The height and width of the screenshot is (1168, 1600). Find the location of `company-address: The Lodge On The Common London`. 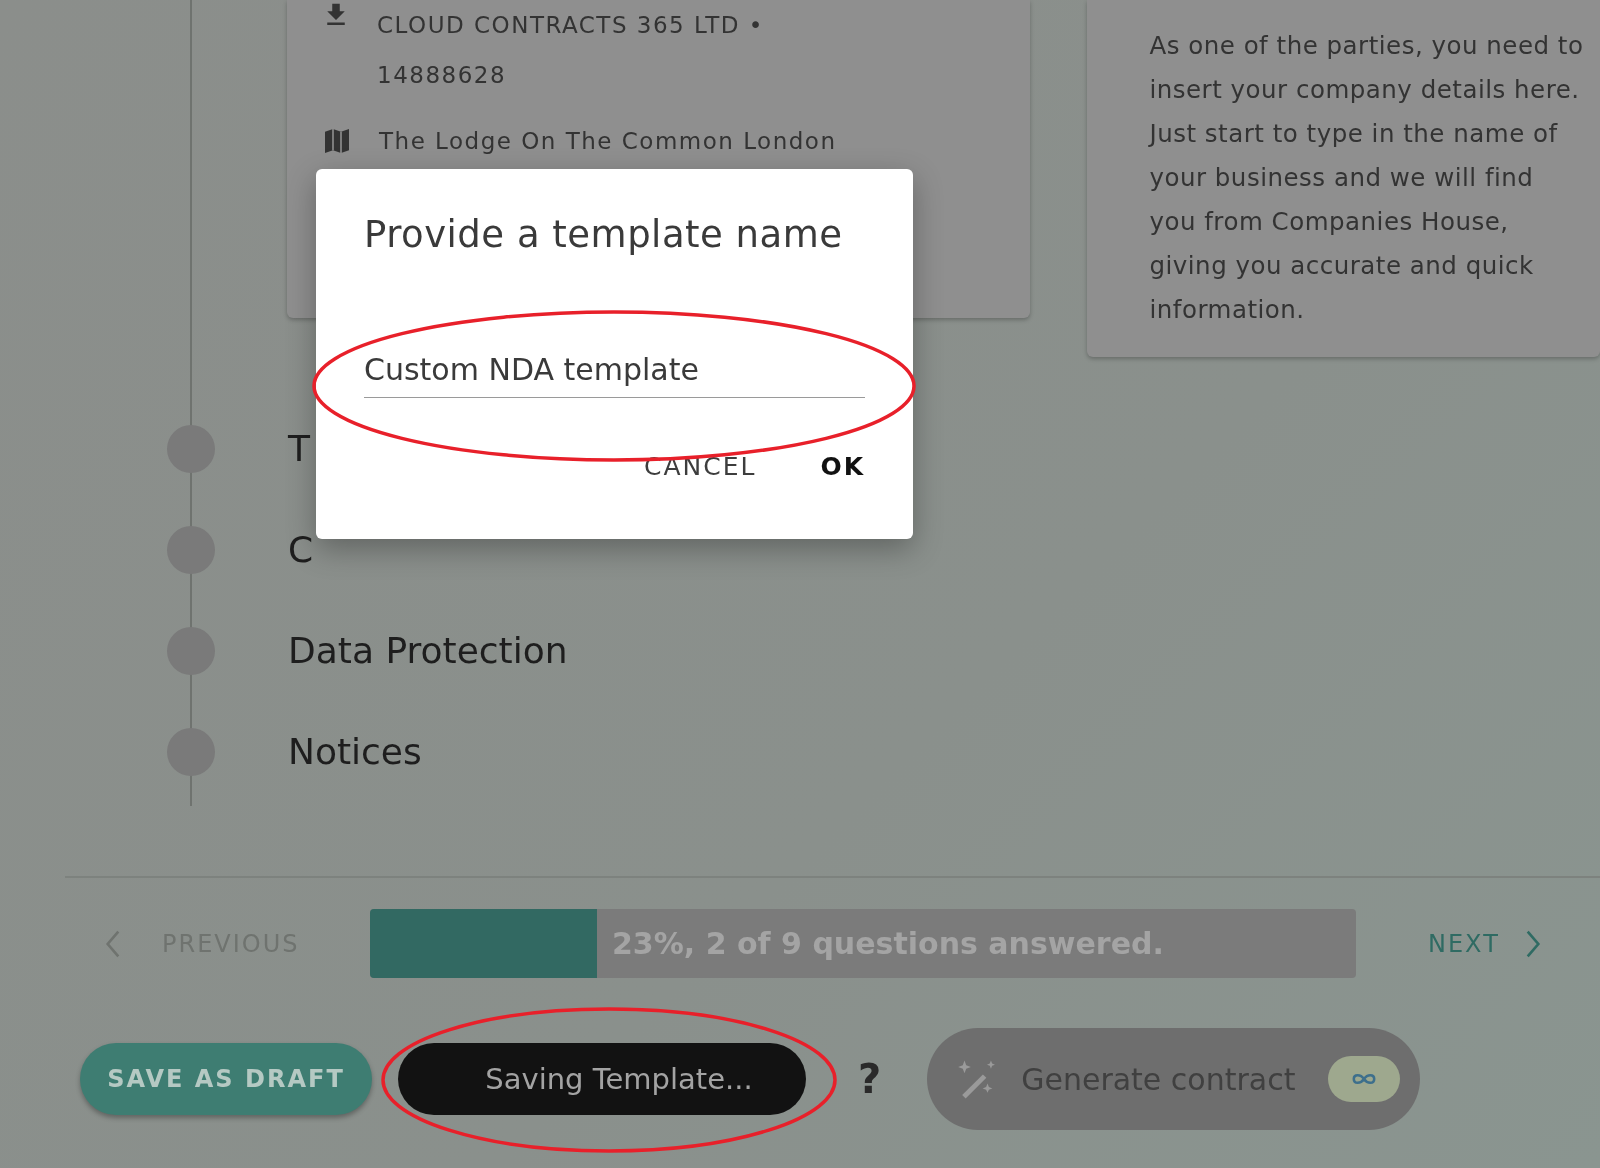

company-address: The Lodge On The Common London is located at coordinates (608, 141).